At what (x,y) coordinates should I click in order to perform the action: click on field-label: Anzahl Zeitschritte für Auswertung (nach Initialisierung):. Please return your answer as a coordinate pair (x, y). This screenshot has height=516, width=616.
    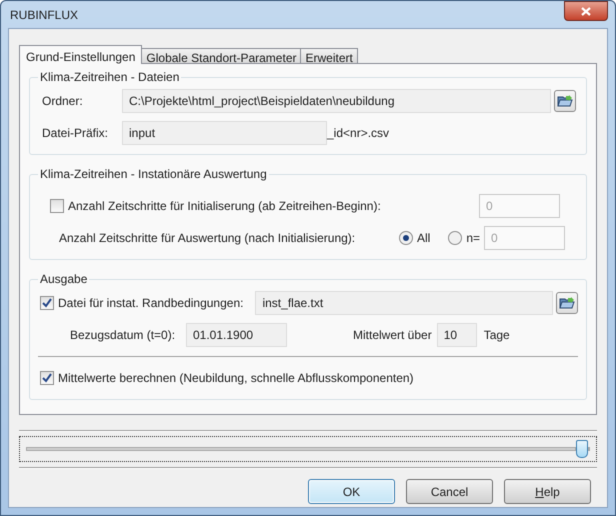
    Looking at the image, I should click on (207, 238).